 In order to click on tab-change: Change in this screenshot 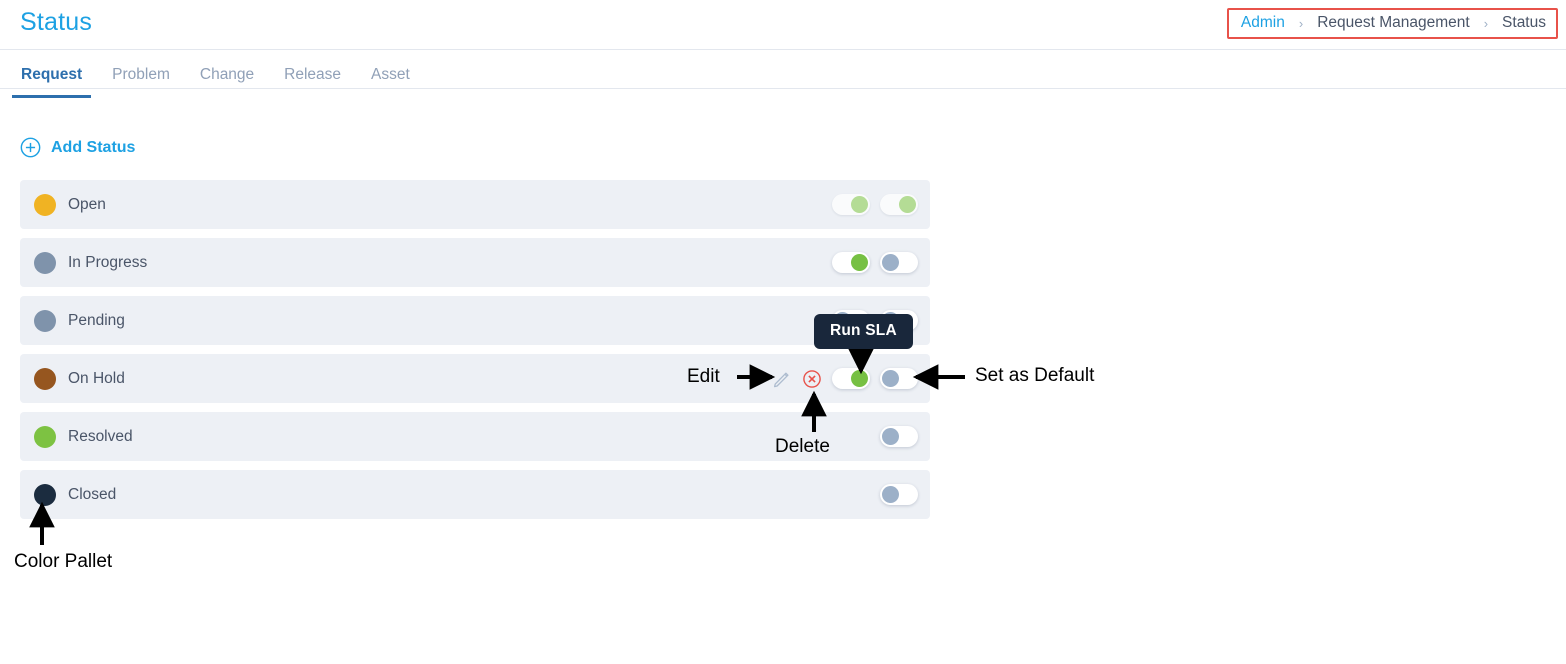, I will do `click(227, 74)`.